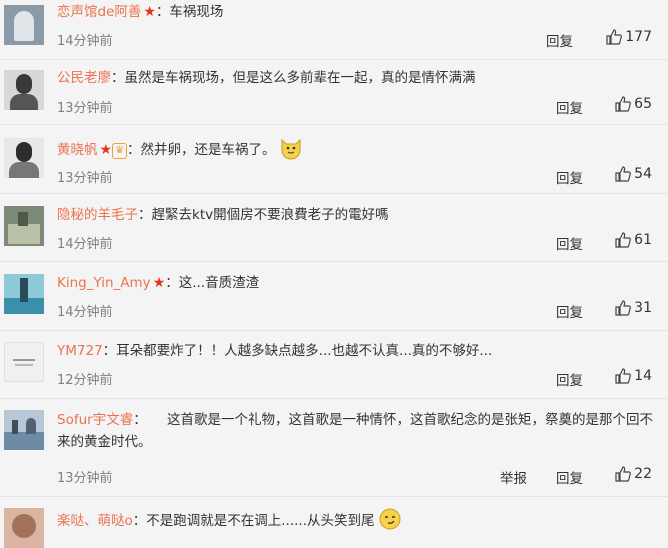 The image size is (668, 548). I want to click on comment-text: 楽哒、萌哒o：不是跑调就是不在调上......从头笑到尾, so click(355, 519).